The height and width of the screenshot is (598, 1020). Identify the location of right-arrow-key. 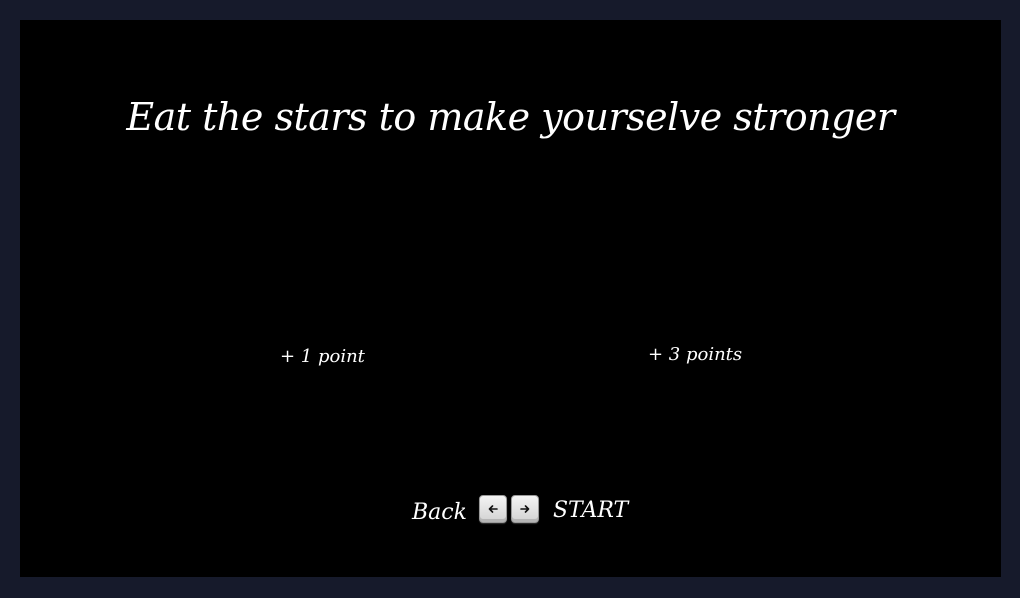
(524, 509).